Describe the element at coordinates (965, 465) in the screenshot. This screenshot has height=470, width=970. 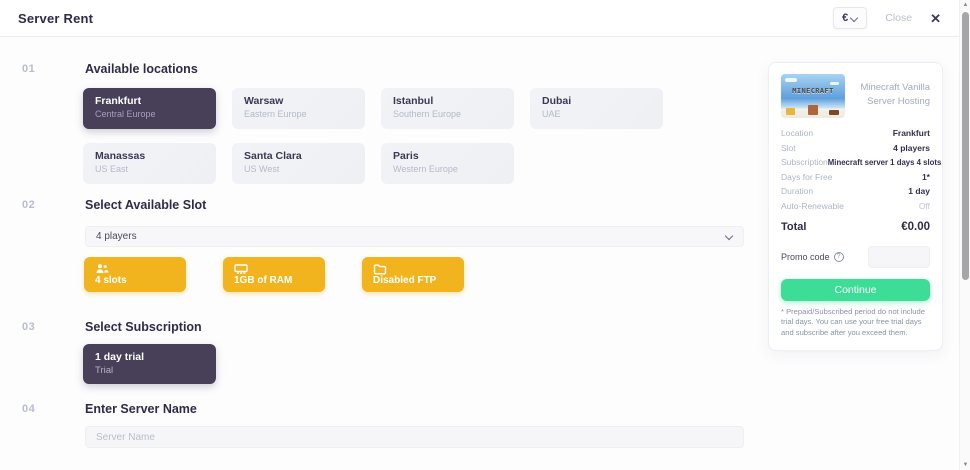
I see `scroll-down-icon: ▼` at that location.